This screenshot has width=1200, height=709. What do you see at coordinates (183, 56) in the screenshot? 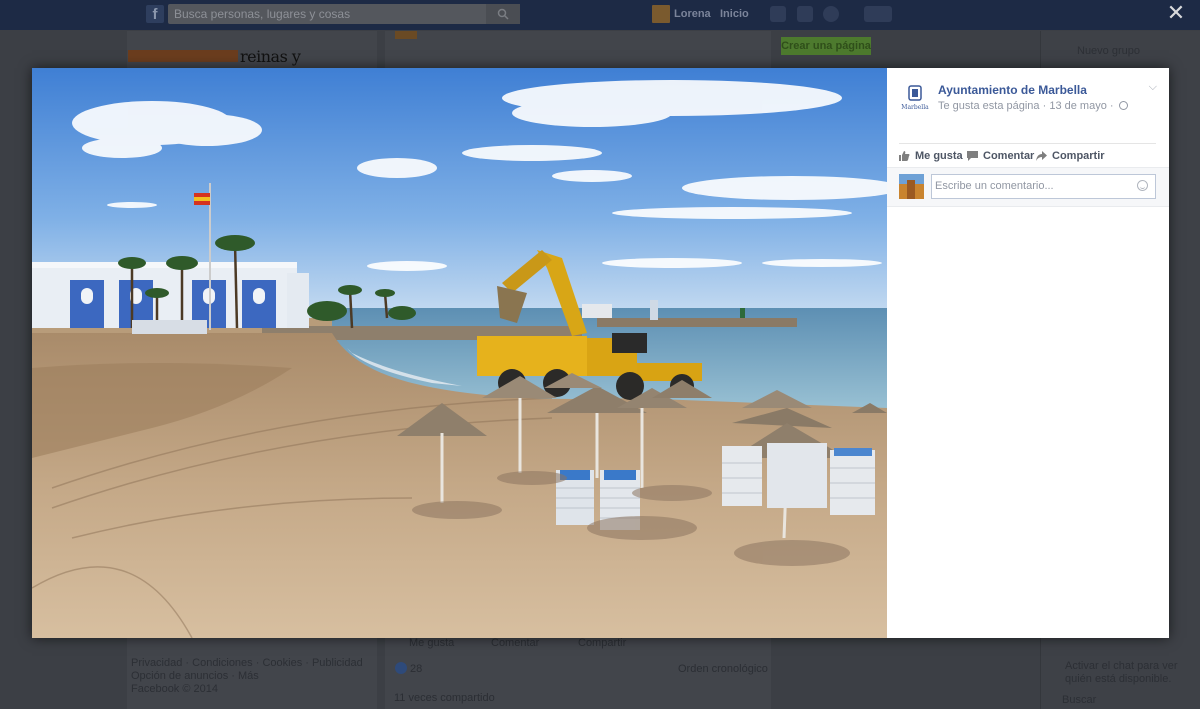
I see `banner-stripe` at bounding box center [183, 56].